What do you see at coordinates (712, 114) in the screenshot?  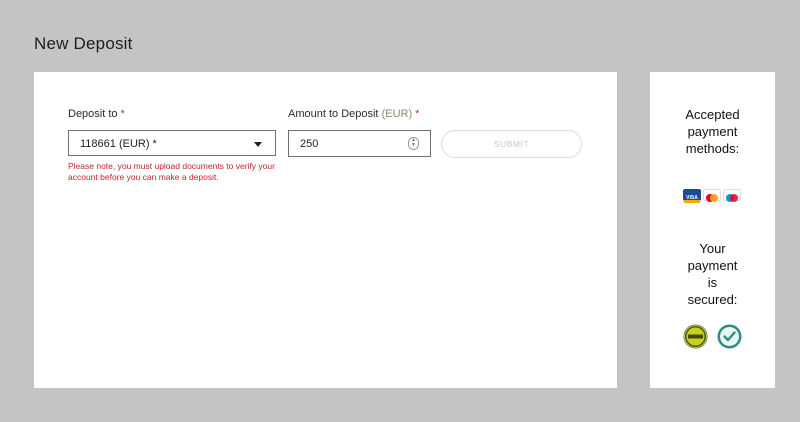 I see `heading-line: Accepted` at bounding box center [712, 114].